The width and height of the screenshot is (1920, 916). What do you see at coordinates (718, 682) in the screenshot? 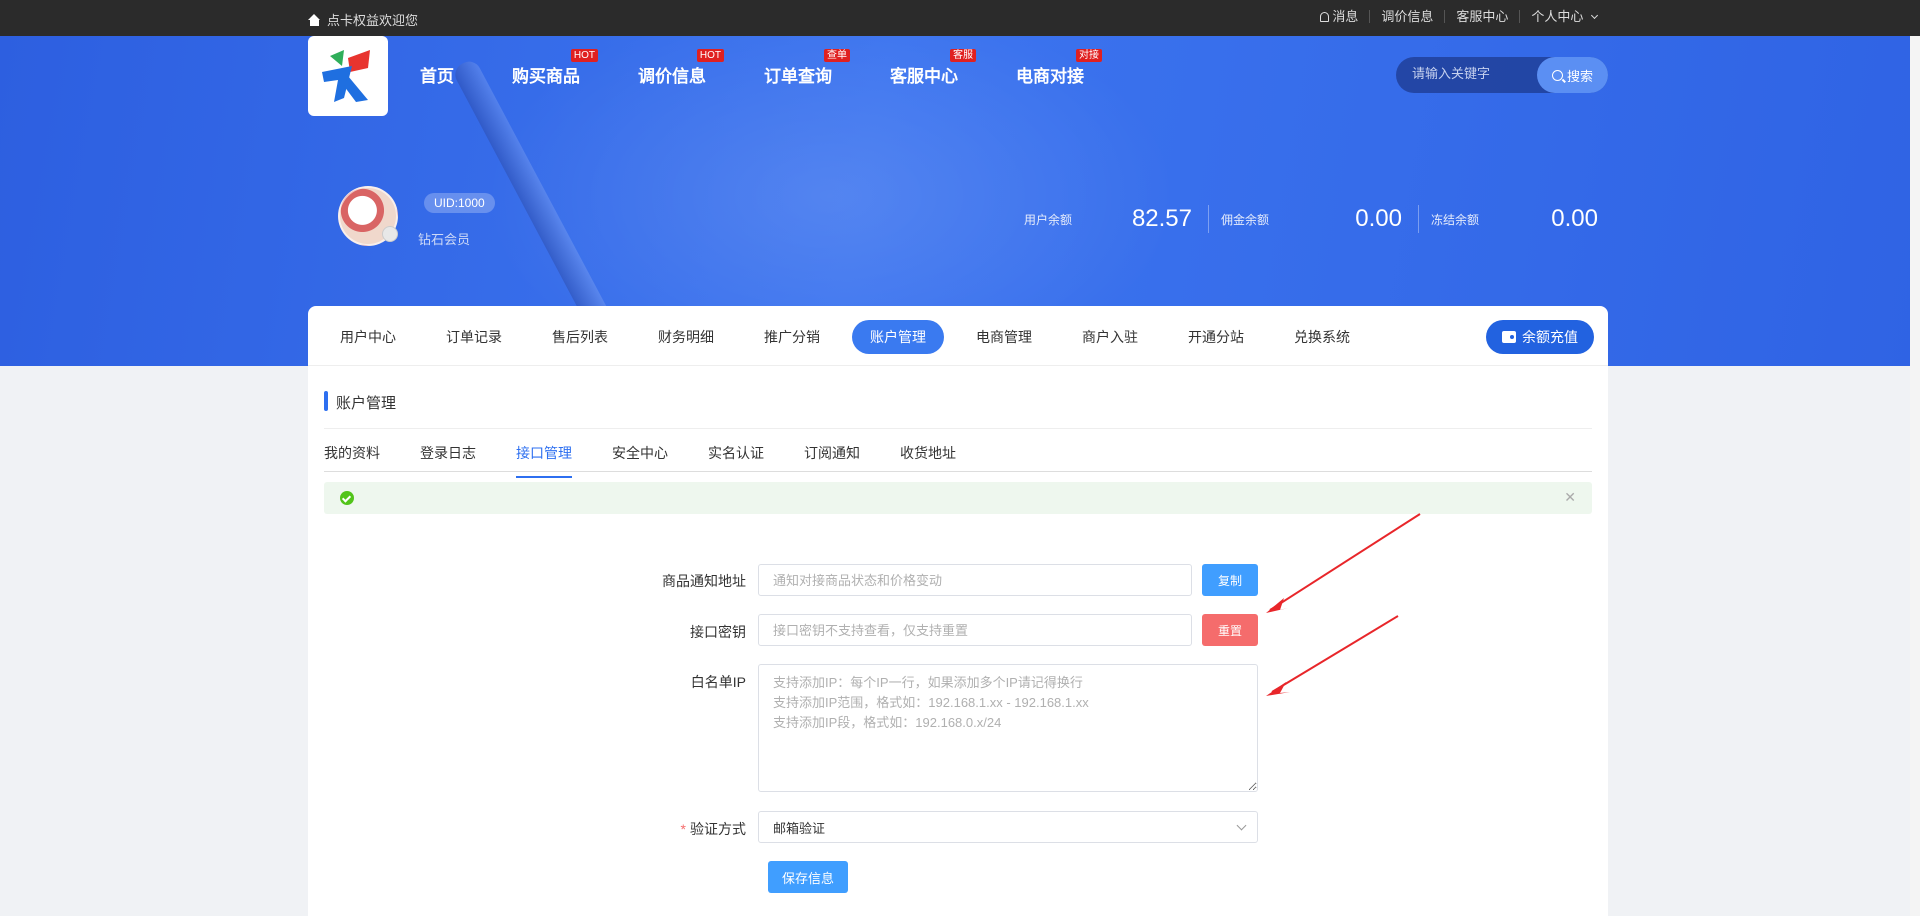
I see `whitelist-ip-label: 白名单IP` at bounding box center [718, 682].